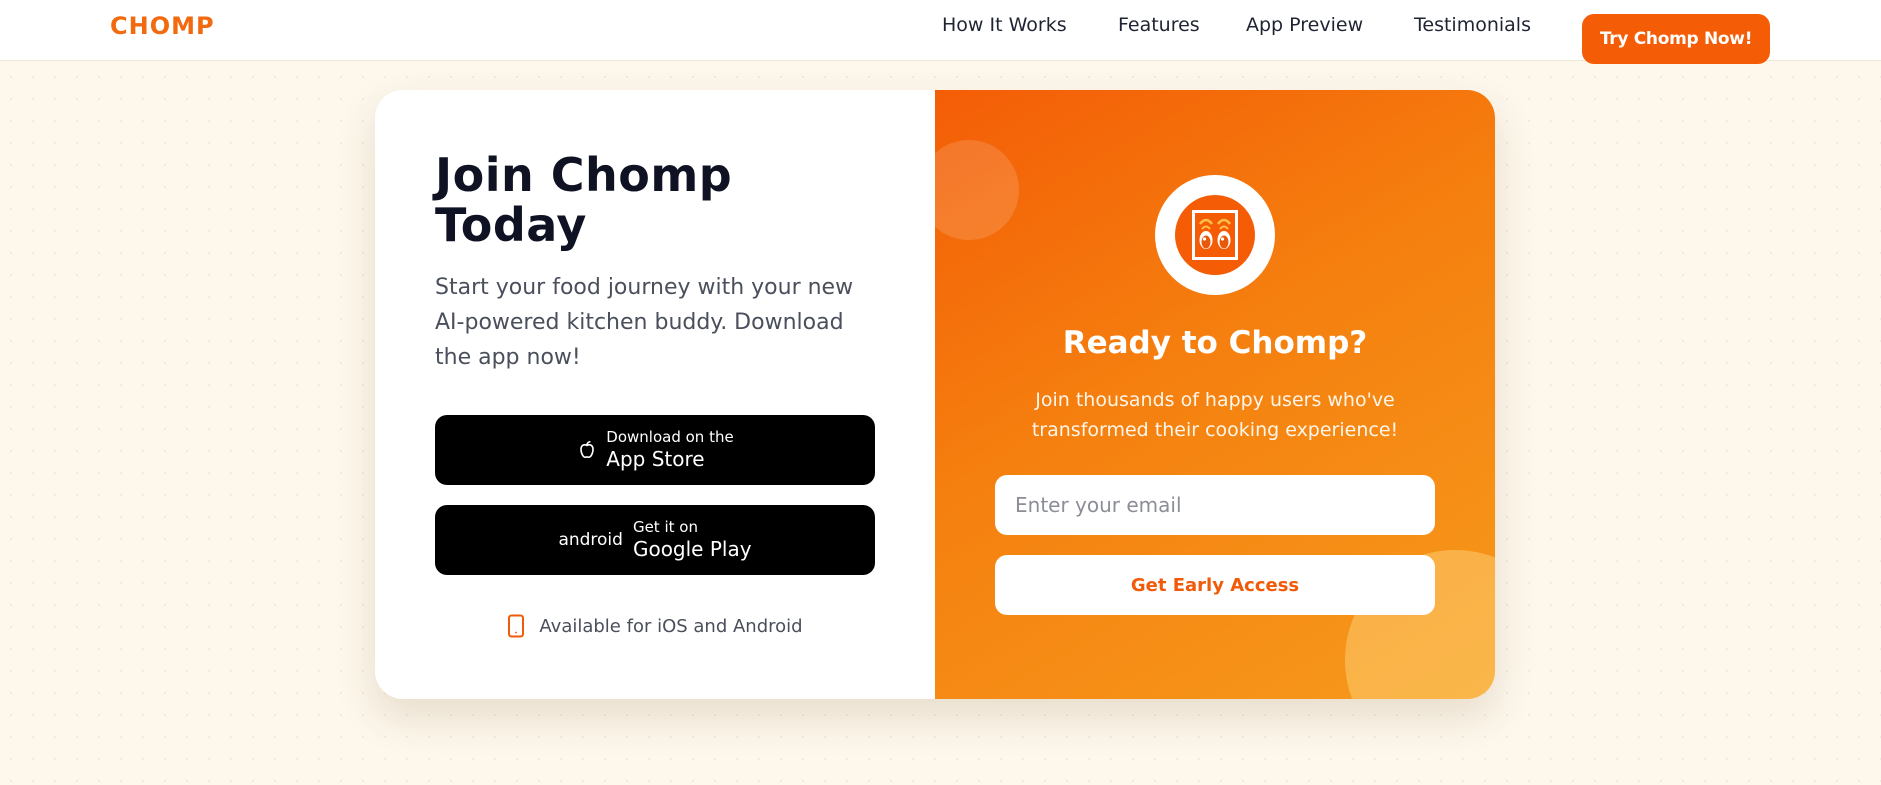 The height and width of the screenshot is (785, 1881). Describe the element at coordinates (655, 459) in the screenshot. I see `app-store-label: App Store` at that location.